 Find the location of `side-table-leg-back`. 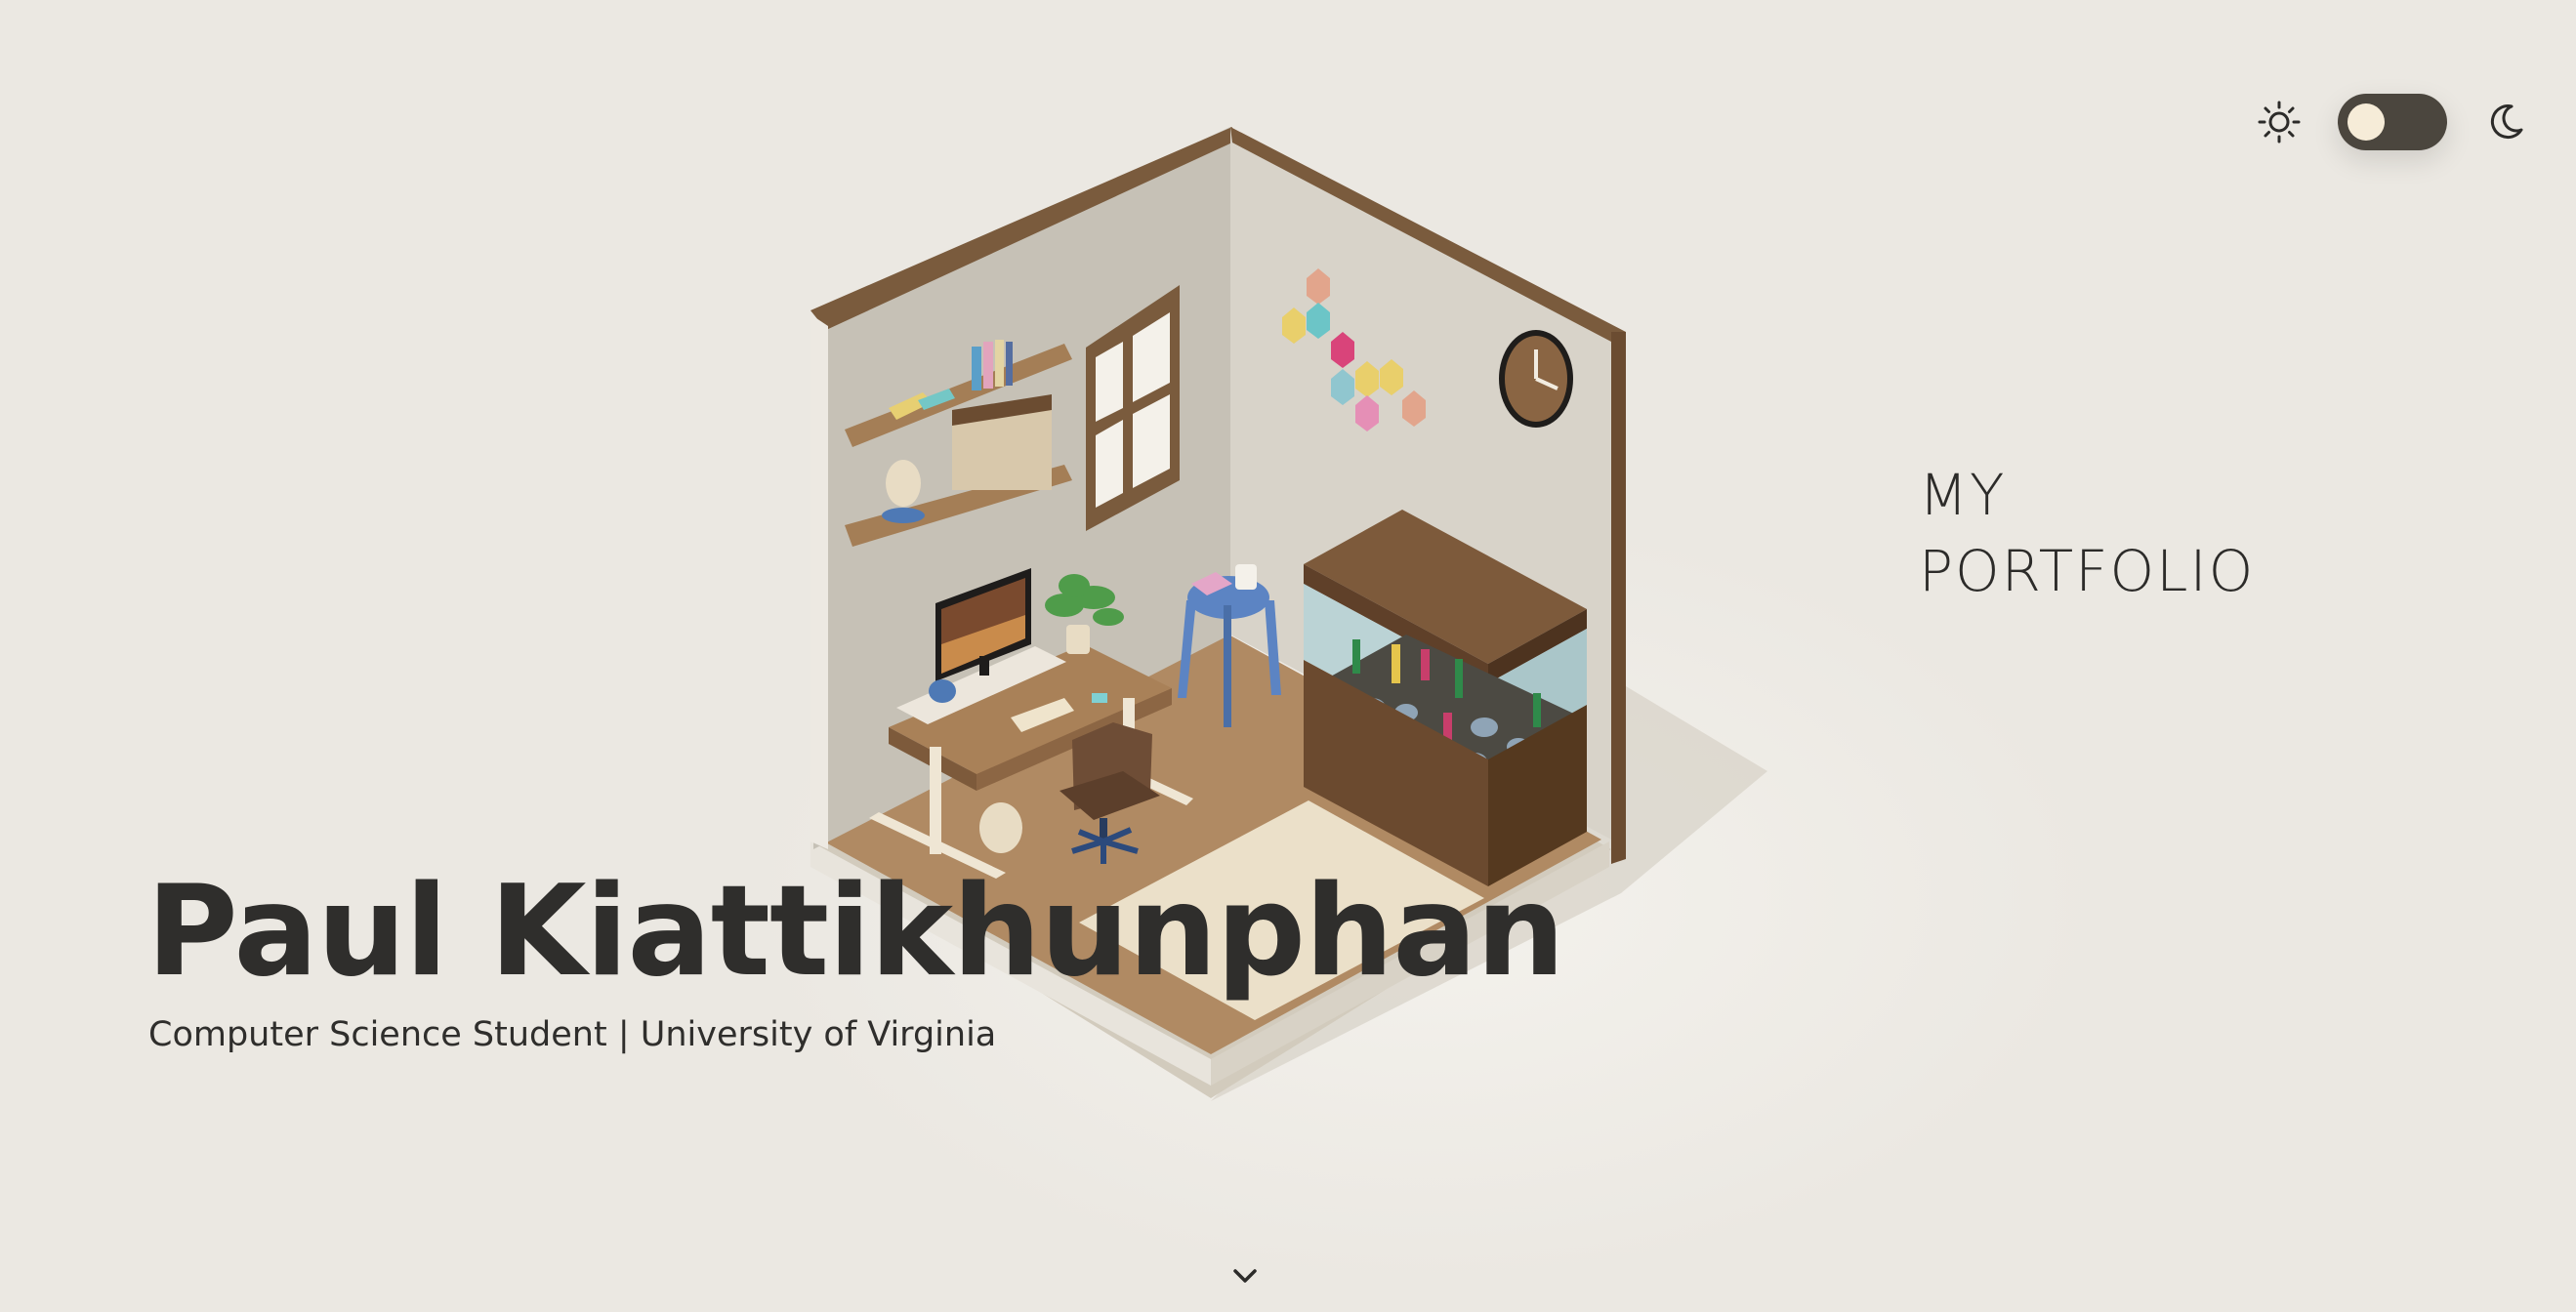

side-table-leg-back is located at coordinates (1227, 666).